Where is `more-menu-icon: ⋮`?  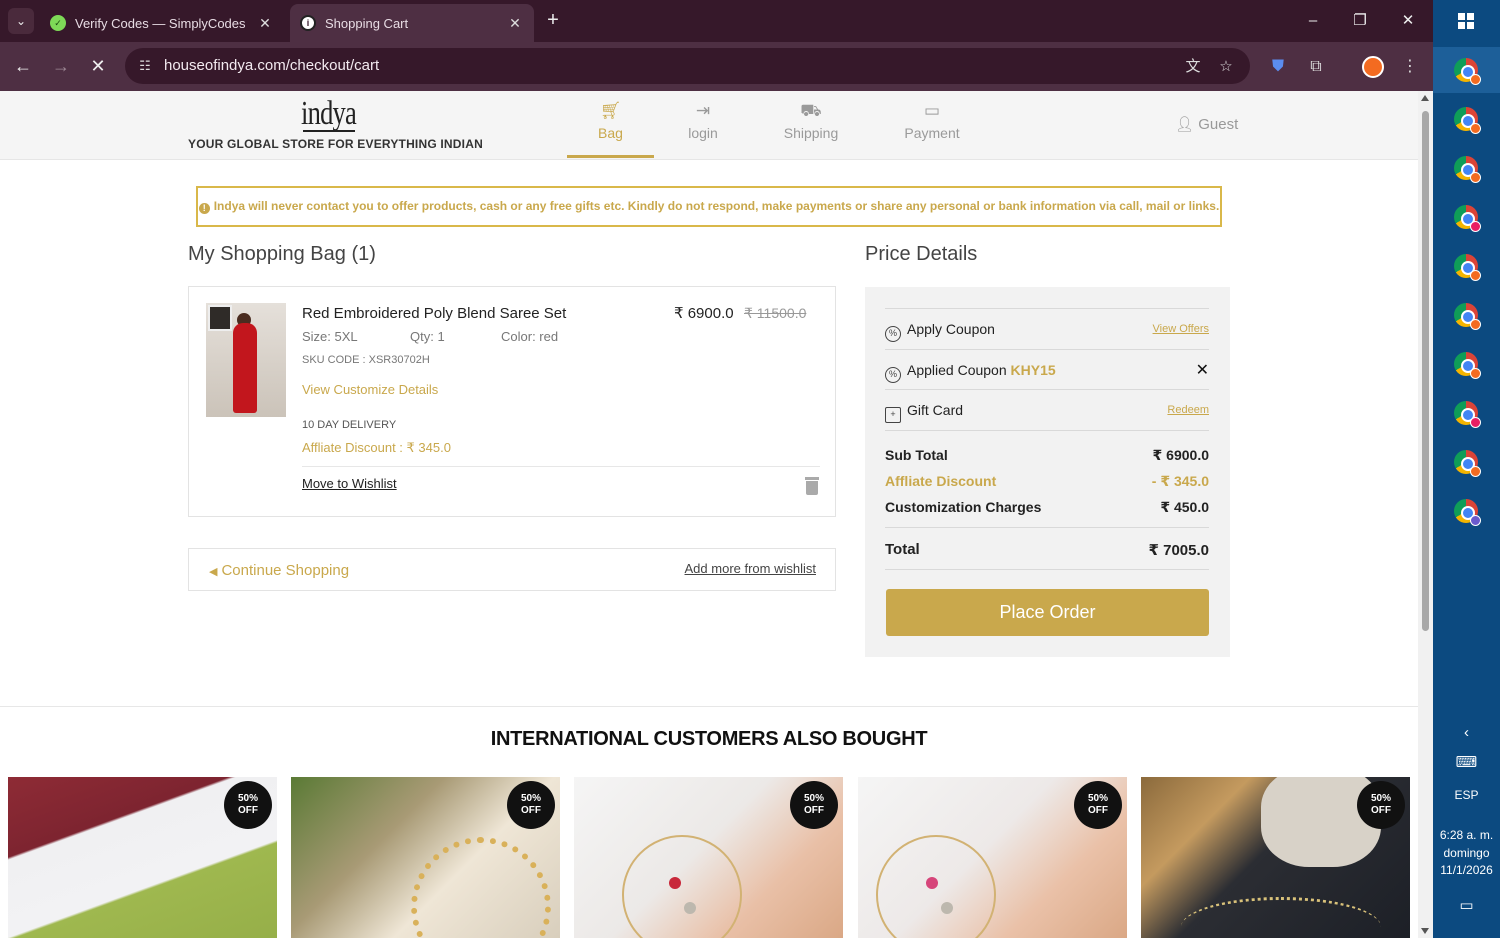 more-menu-icon: ⋮ is located at coordinates (1410, 67).